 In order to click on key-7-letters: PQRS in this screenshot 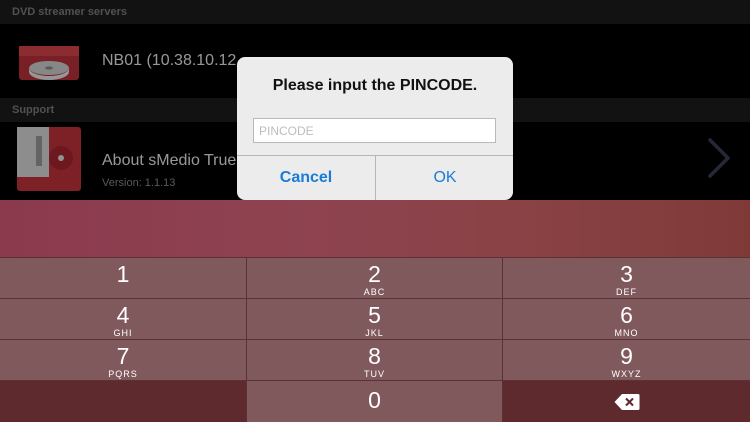, I will do `click(123, 374)`.